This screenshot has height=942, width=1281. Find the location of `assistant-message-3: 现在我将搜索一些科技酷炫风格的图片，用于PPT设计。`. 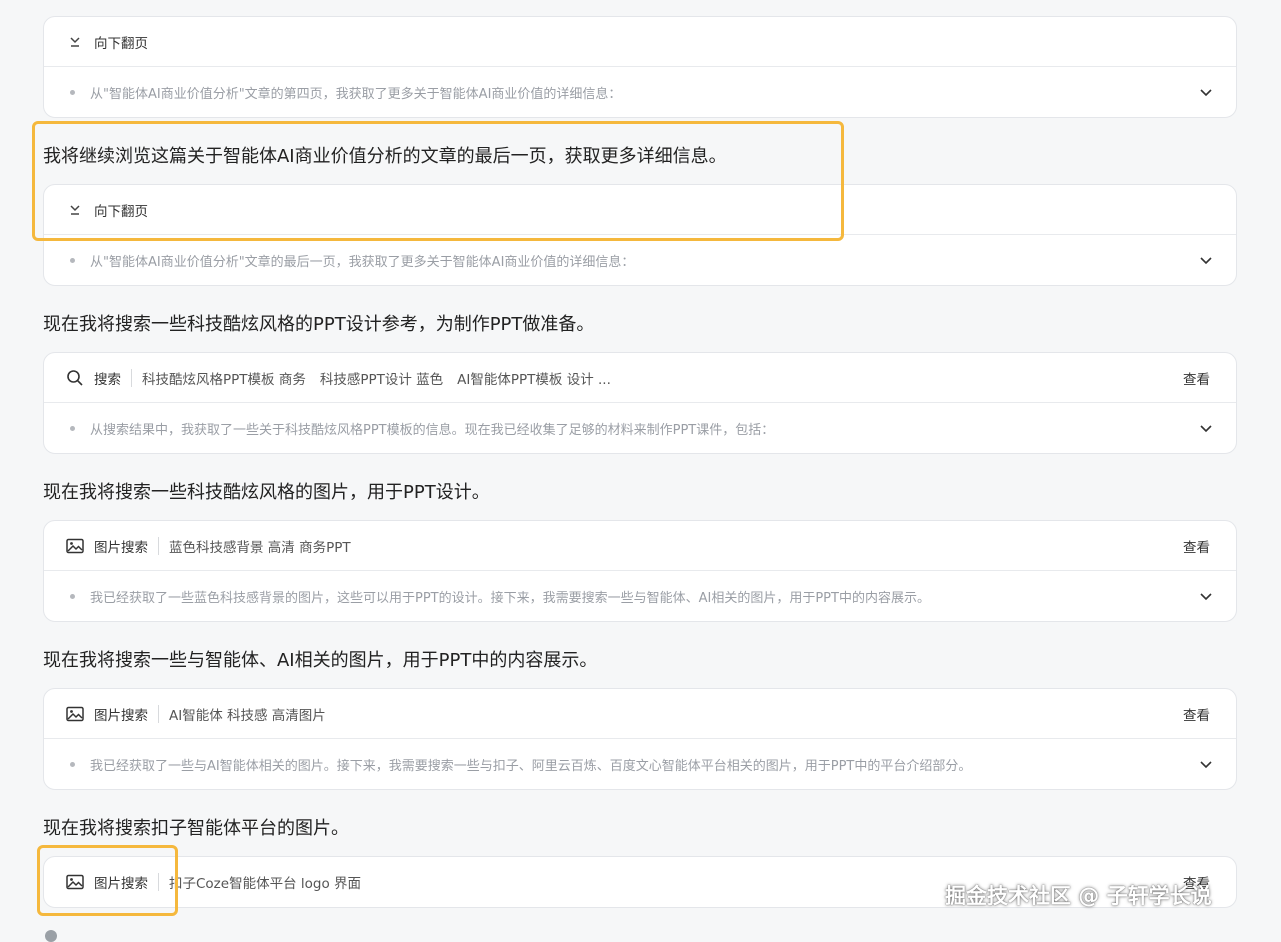

assistant-message-3: 现在我将搜索一些科技酷炫风格的图片，用于PPT设计。 is located at coordinates (266, 492).